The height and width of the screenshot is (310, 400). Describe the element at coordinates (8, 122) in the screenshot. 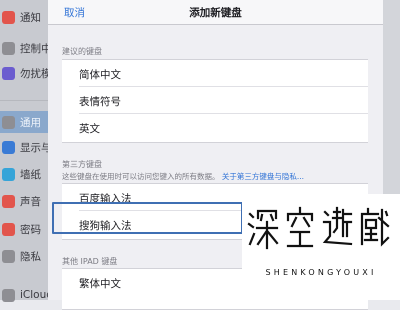

I see `gear-icon` at that location.